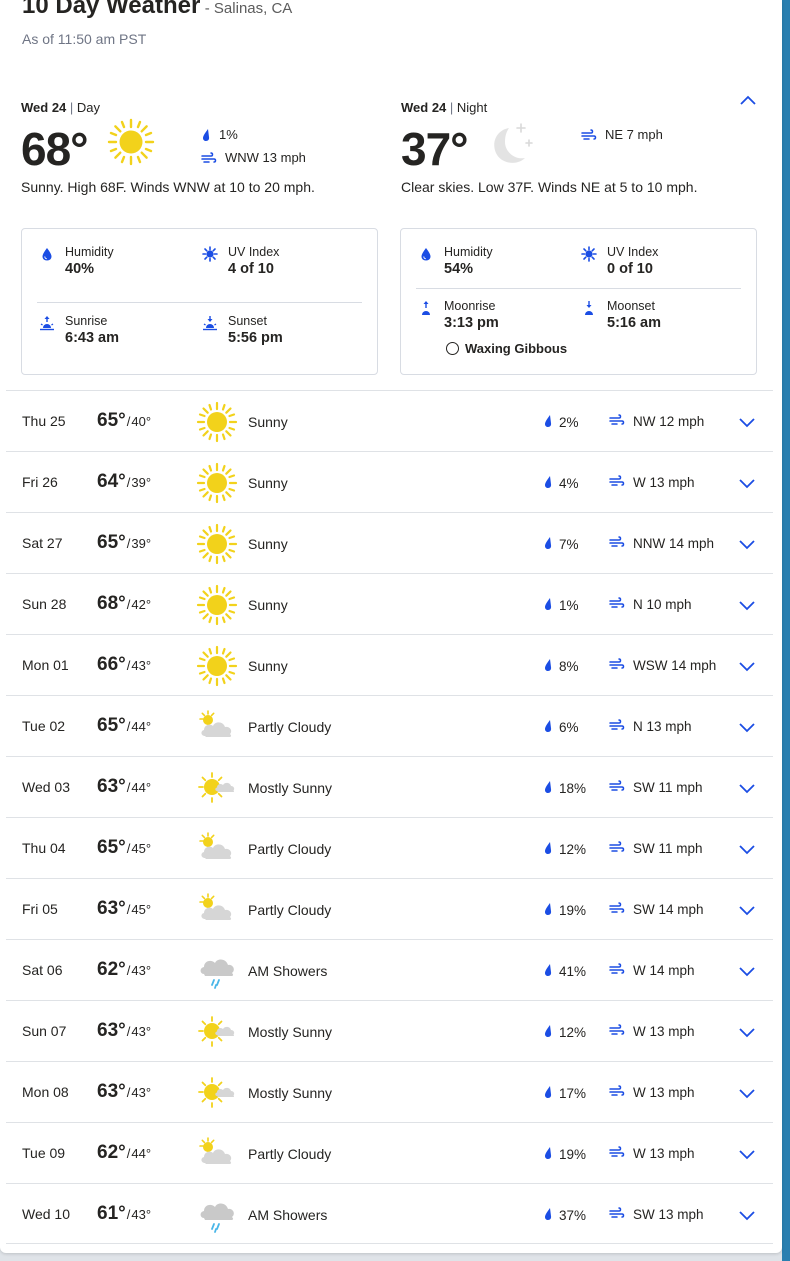  Describe the element at coordinates (426, 308) in the screenshot. I see `moonrise-icon` at that location.